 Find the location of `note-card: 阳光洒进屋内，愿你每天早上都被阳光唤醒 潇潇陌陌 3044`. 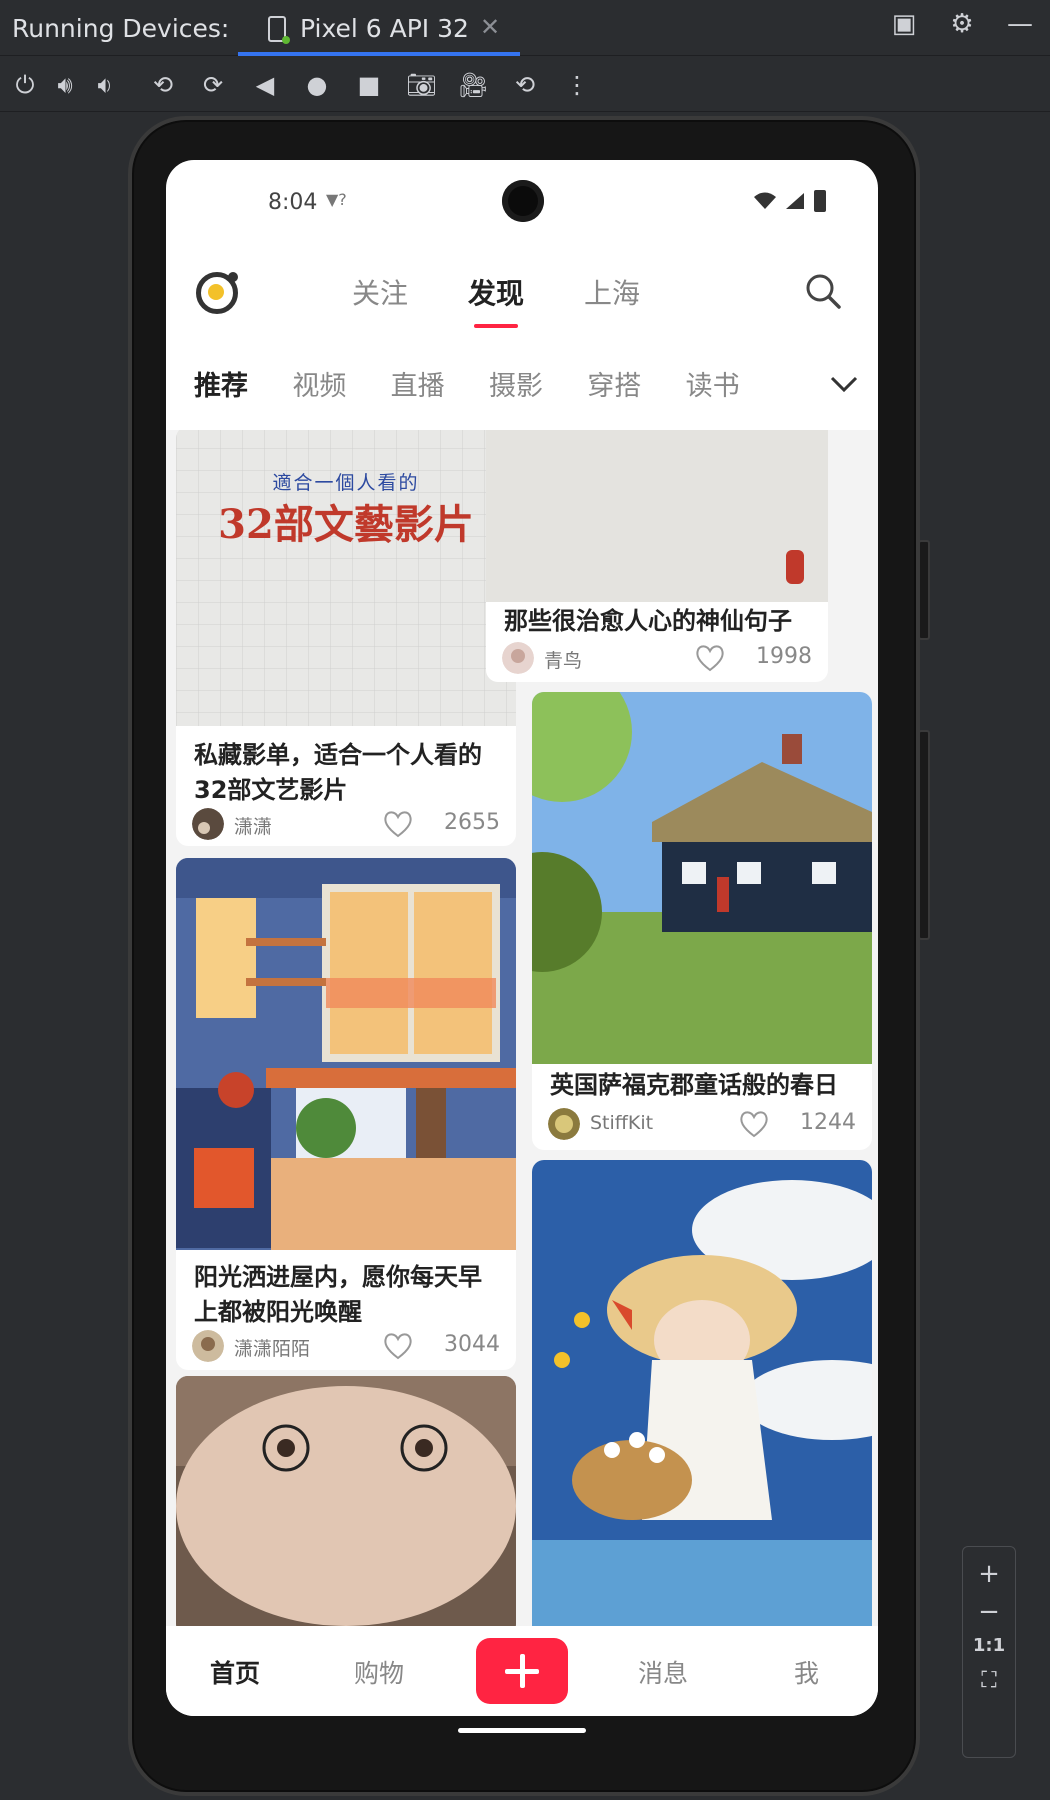

note-card: 阳光洒进屋内，愿你每天早上都被阳光唤醒 潇潇陌陌 3044 is located at coordinates (346, 1114).